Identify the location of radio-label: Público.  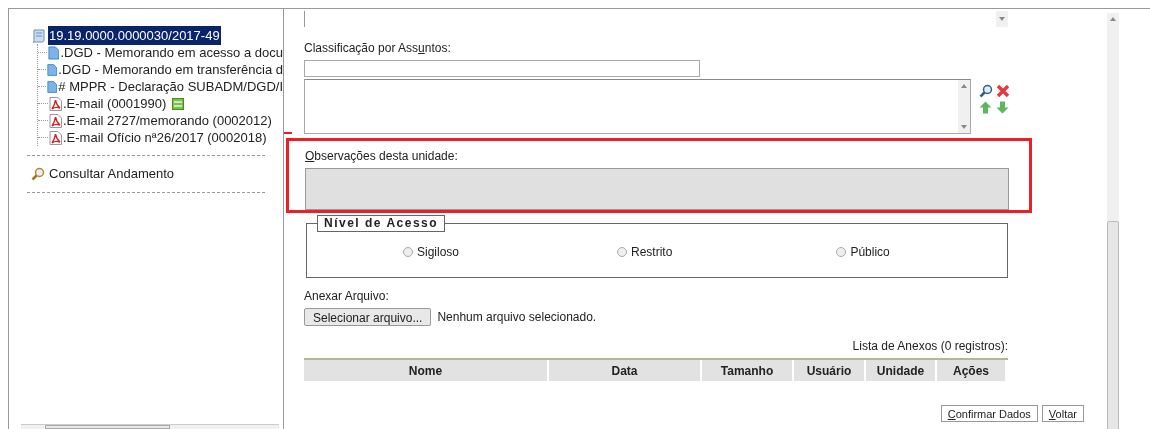
(870, 252).